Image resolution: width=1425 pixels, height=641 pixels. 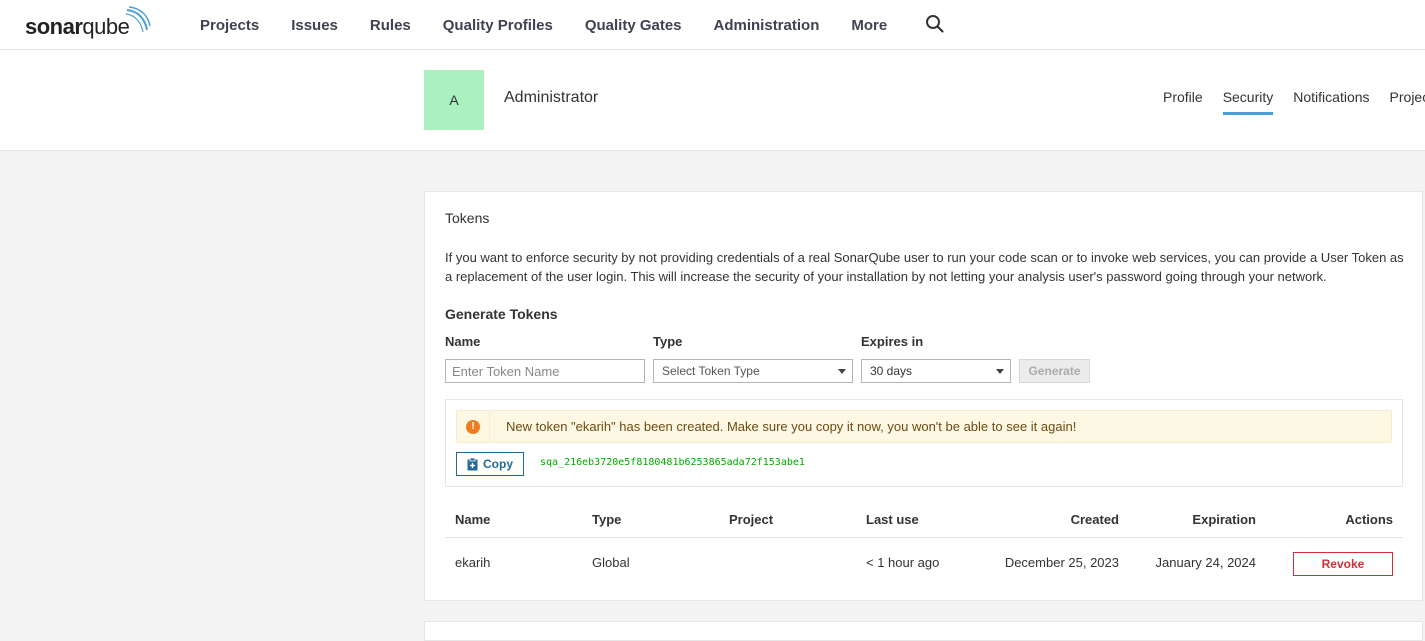 I want to click on generate-button: Generate, so click(x=1054, y=371).